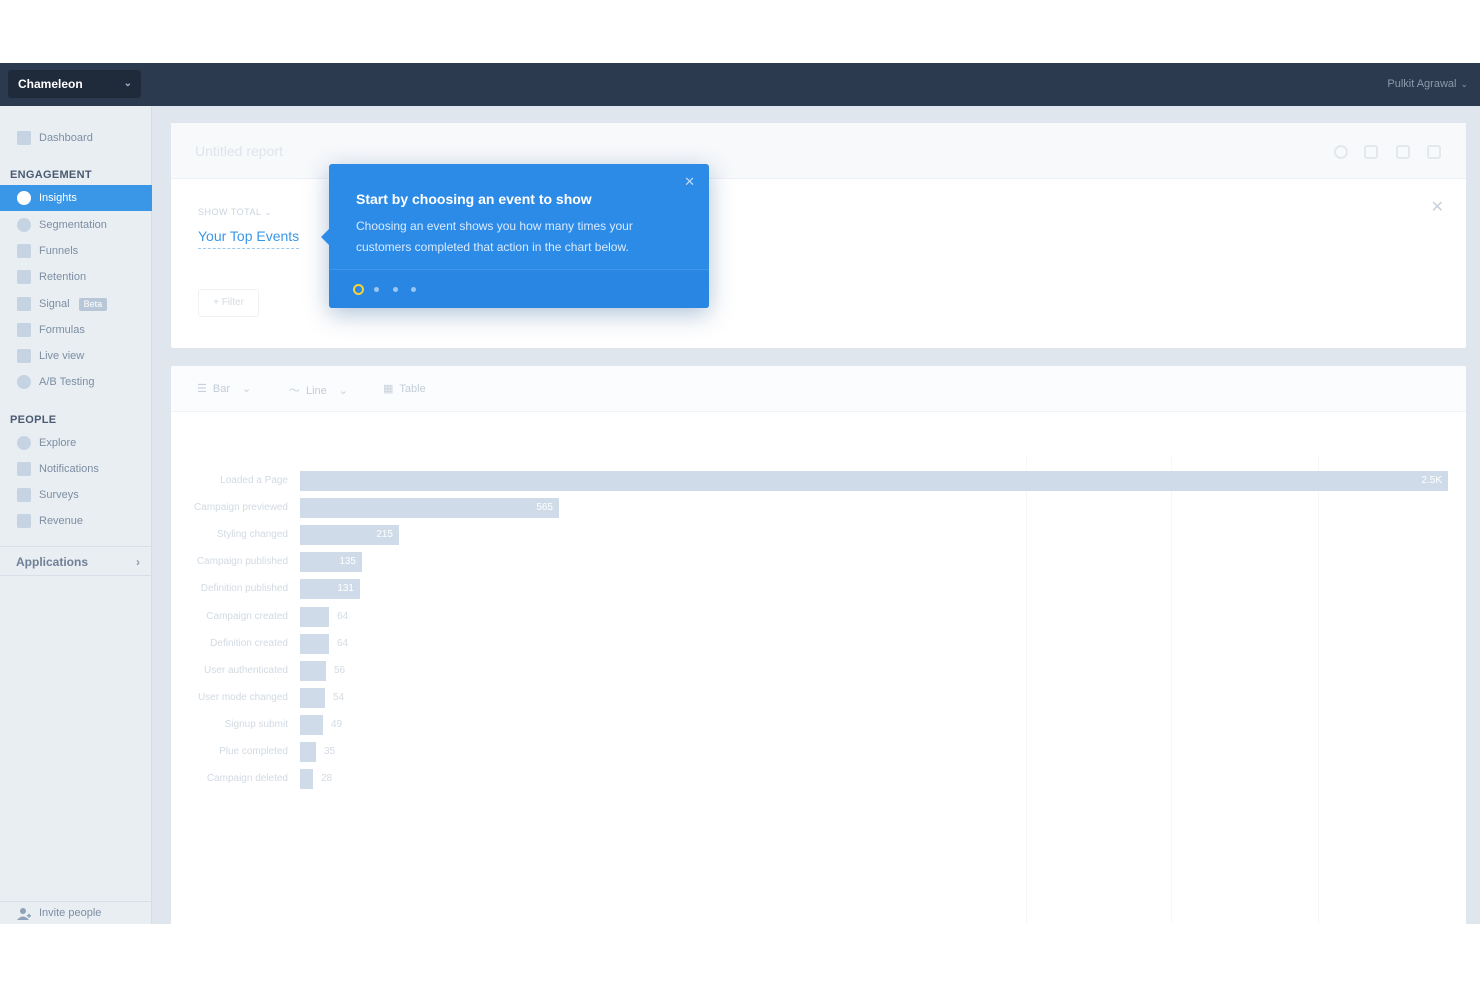  What do you see at coordinates (345, 589) in the screenshot?
I see `bar-value-label: 131` at bounding box center [345, 589].